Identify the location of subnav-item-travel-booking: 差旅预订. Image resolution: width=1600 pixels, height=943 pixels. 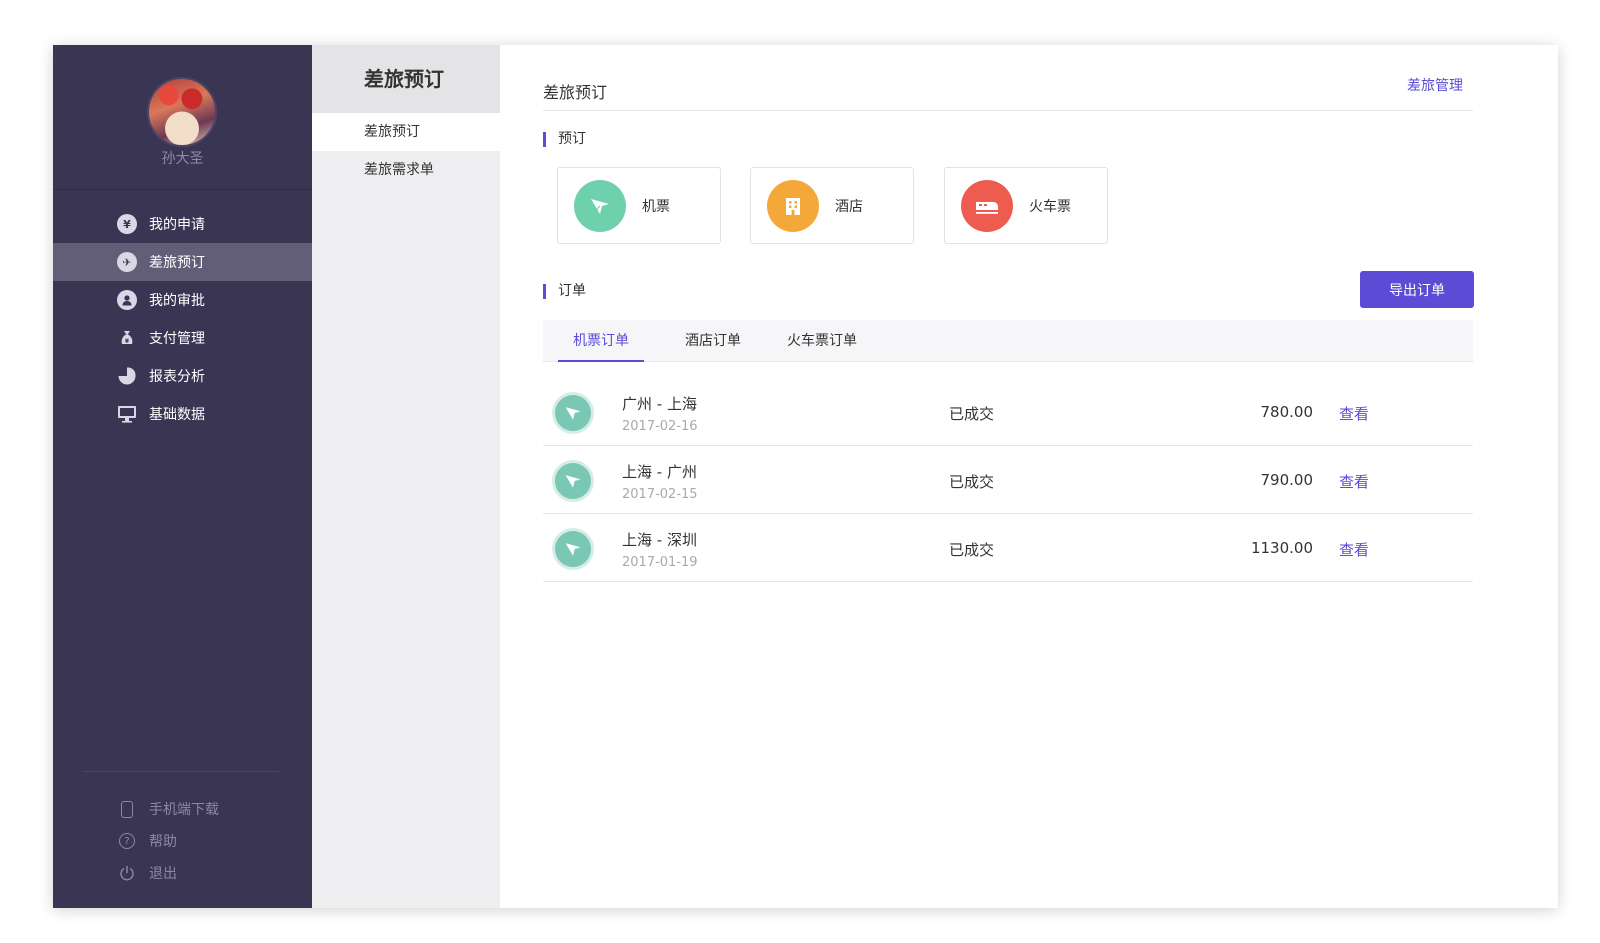
(406, 132).